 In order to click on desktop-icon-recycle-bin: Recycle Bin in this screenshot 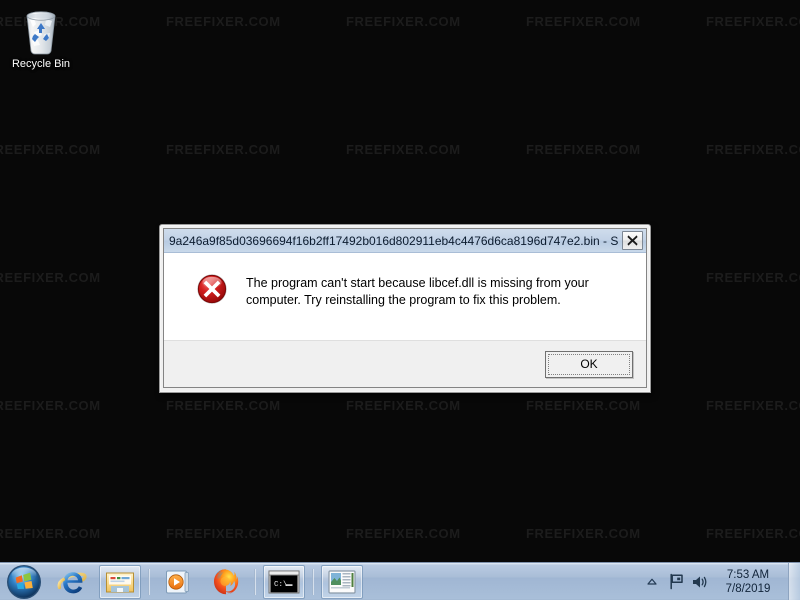, I will do `click(41, 38)`.